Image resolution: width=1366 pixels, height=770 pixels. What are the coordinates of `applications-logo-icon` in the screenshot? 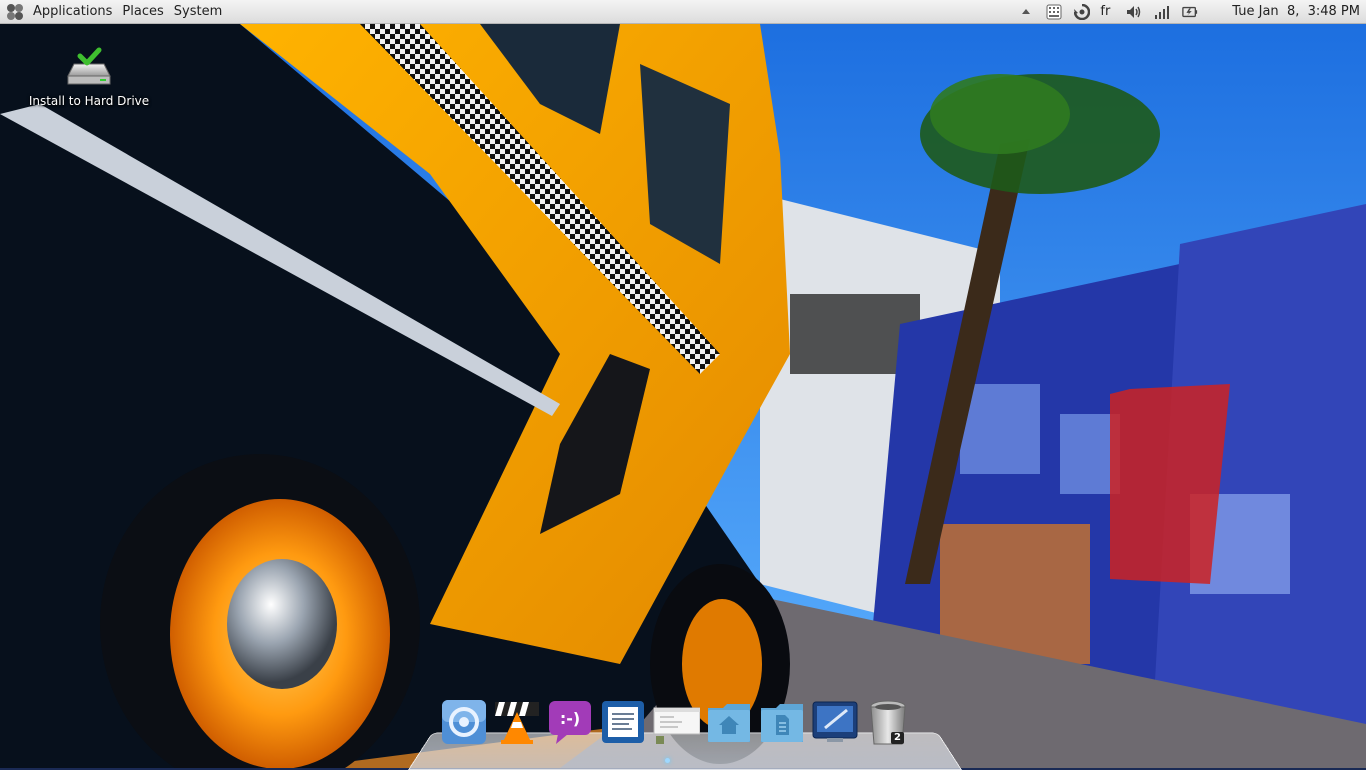 It's located at (15, 12).